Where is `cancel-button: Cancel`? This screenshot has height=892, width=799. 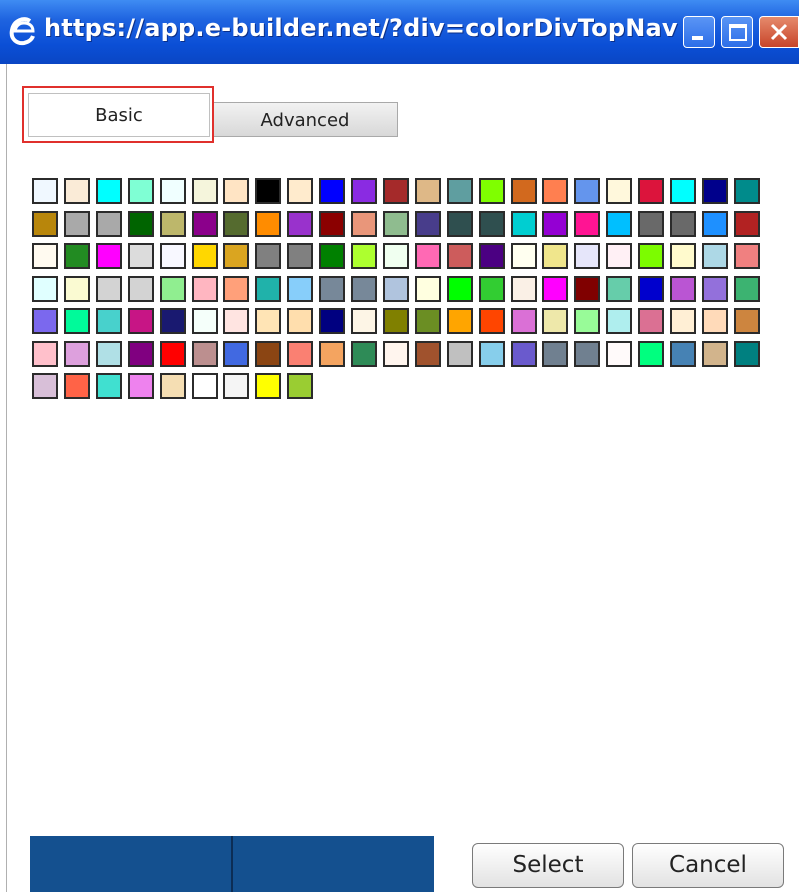
cancel-button: Cancel is located at coordinates (708, 865).